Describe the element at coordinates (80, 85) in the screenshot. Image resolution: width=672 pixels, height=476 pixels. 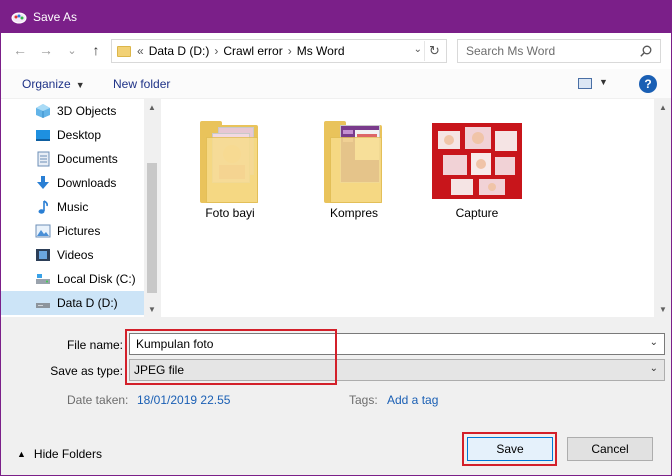
I see `caret-down-icon: ▼` at that location.